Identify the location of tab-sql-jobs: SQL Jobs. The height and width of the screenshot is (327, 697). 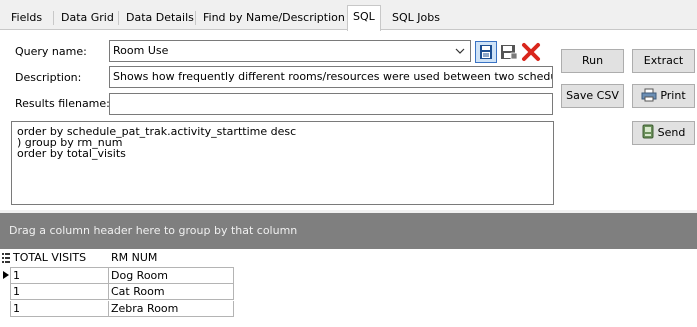
(416, 18).